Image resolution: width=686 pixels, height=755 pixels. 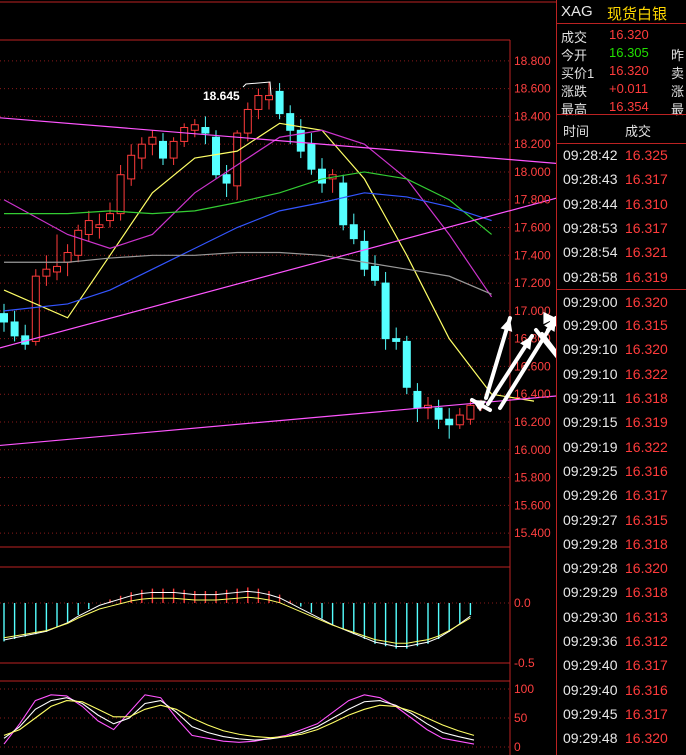 What do you see at coordinates (638, 131) in the screenshot?
I see `ticks-price-header: 成交` at bounding box center [638, 131].